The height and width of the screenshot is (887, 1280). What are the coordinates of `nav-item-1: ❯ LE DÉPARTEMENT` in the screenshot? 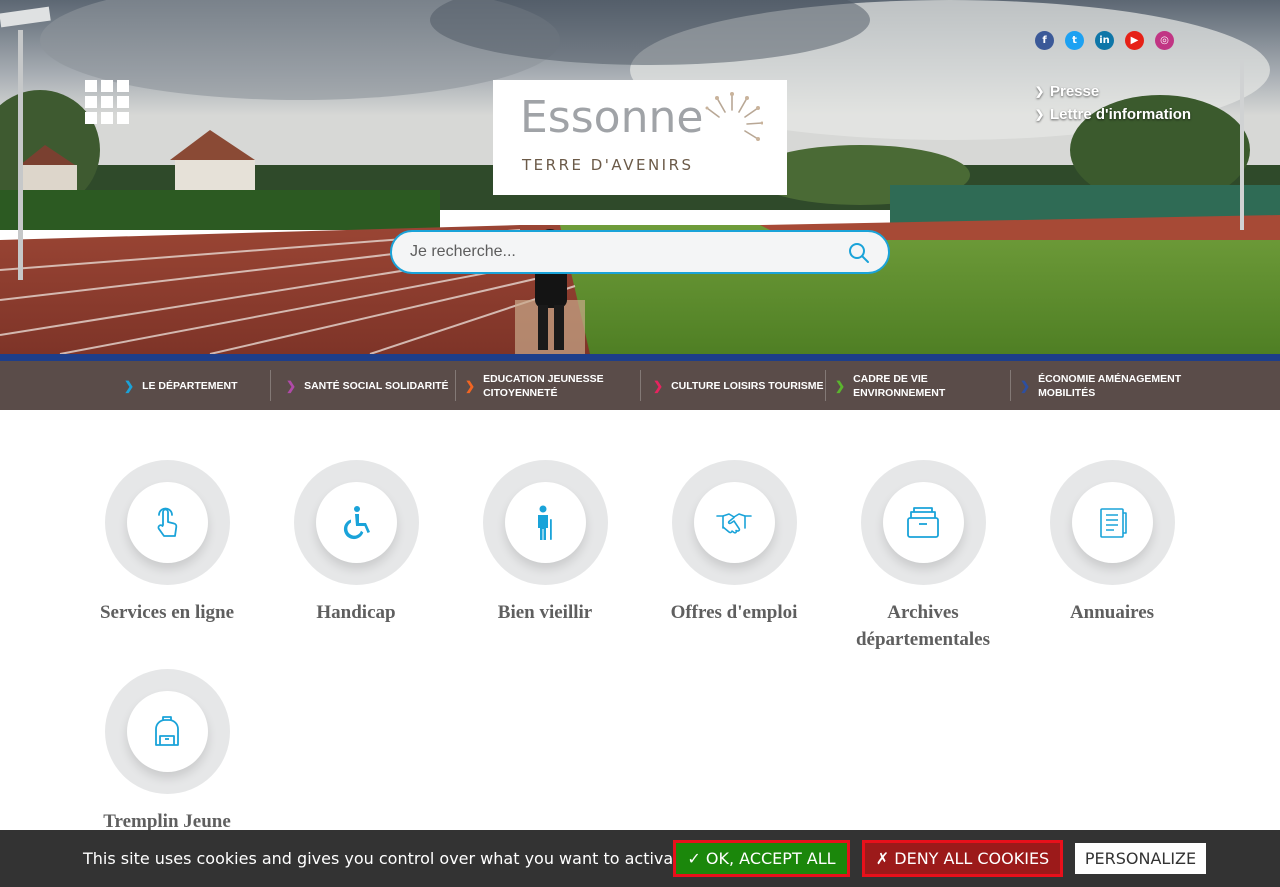 It's located at (197, 385).